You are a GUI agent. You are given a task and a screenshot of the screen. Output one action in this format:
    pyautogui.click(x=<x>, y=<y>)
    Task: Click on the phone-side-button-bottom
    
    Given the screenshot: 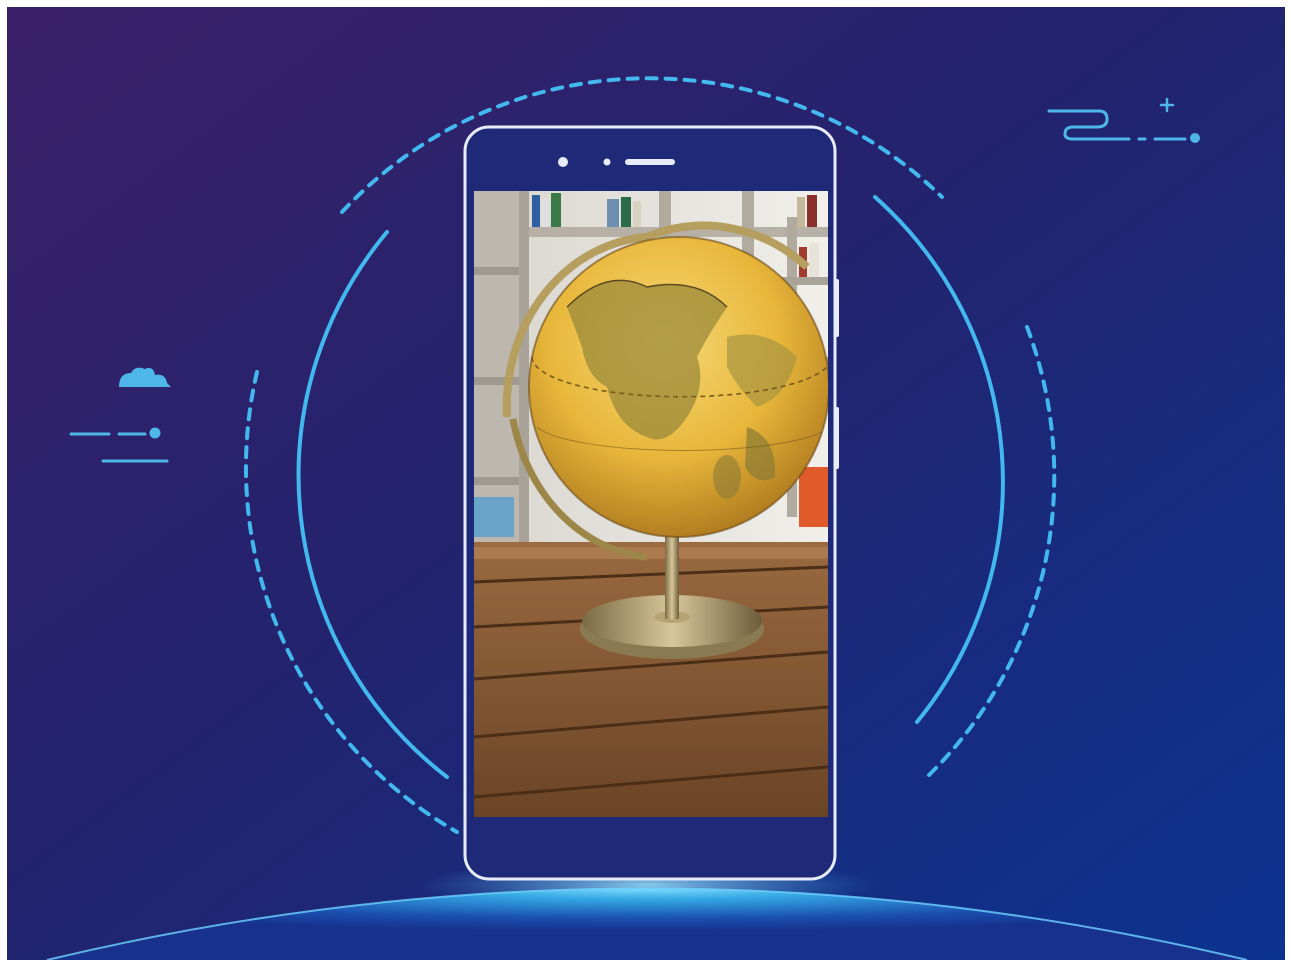 What is the action you would take?
    pyautogui.click(x=836, y=438)
    